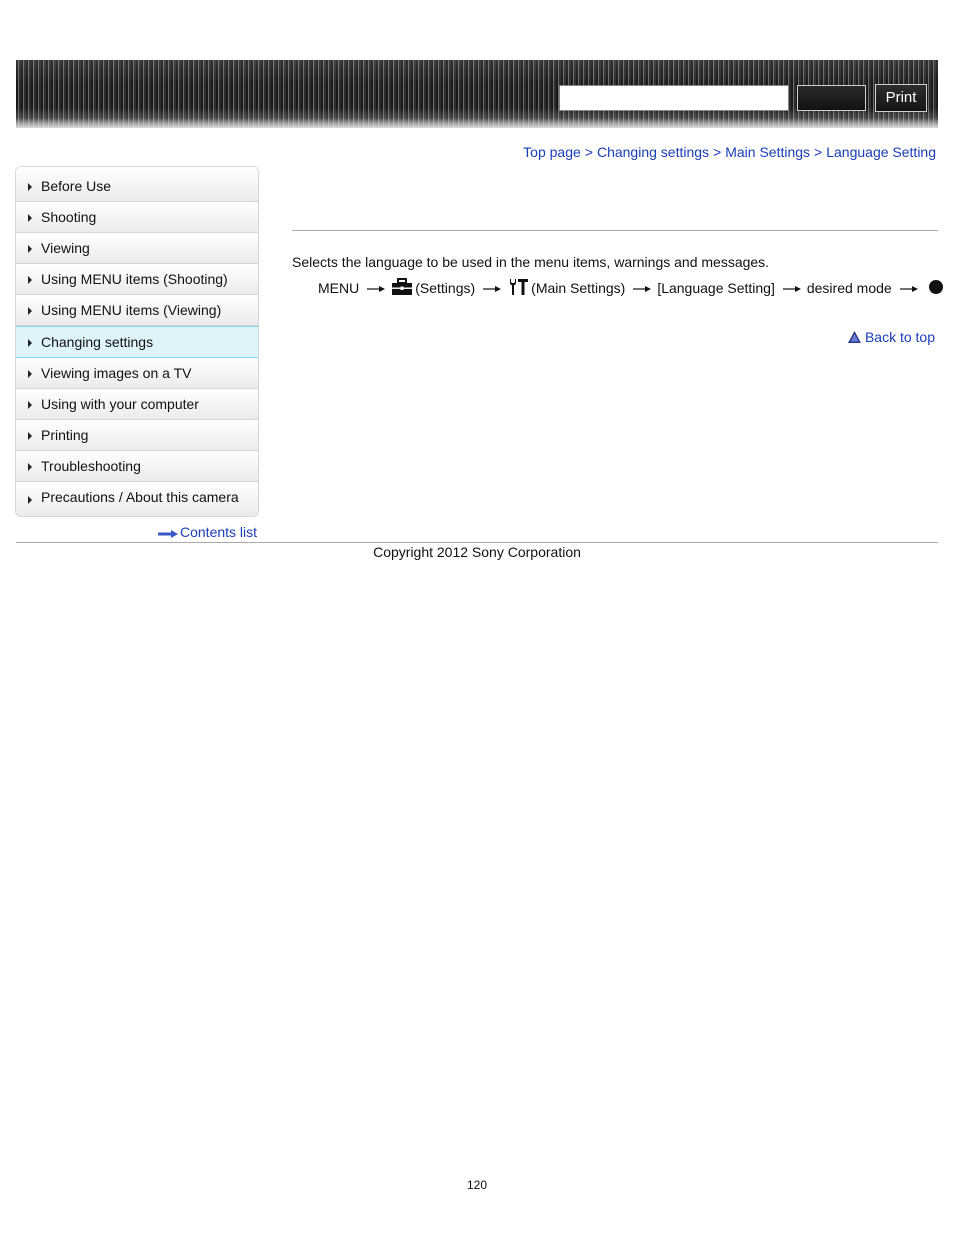  What do you see at coordinates (137, 435) in the screenshot?
I see `sidebar-item-printing: Printing` at bounding box center [137, 435].